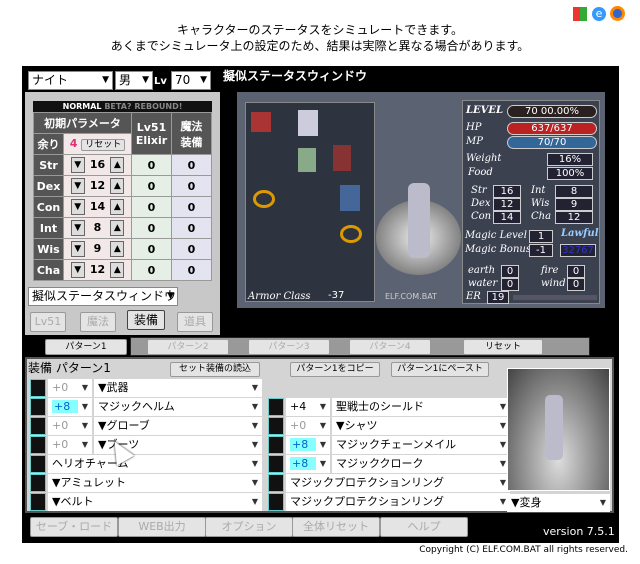  I want to click on level-value: 70, so click(183, 80).